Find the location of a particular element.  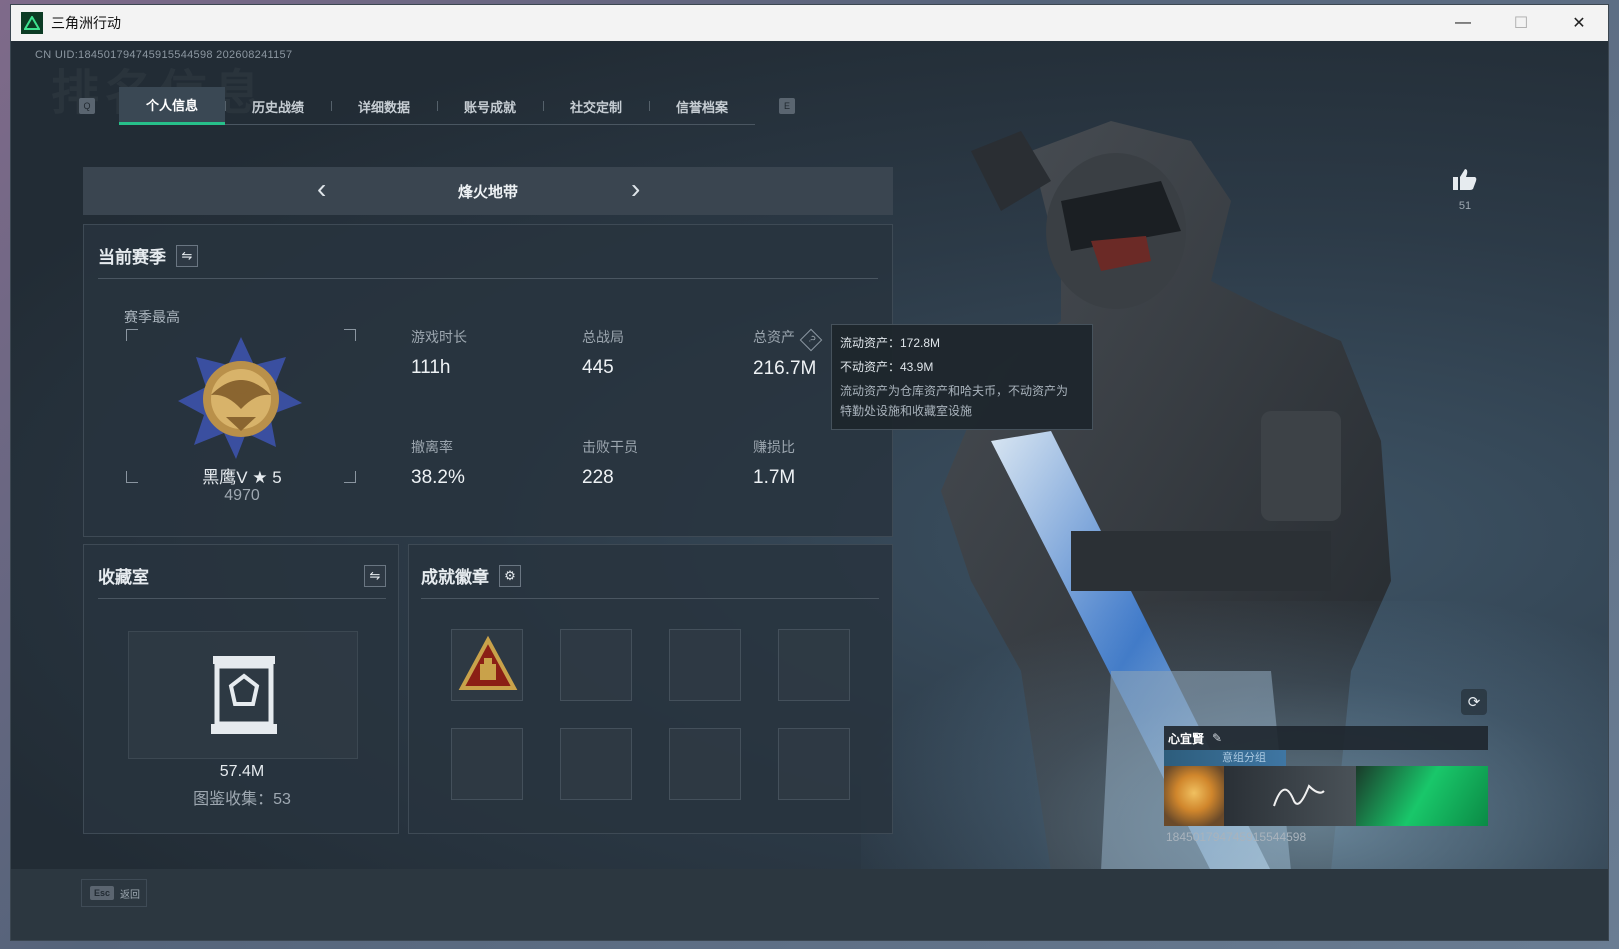

season-title: 当前赛季 is located at coordinates (132, 257).